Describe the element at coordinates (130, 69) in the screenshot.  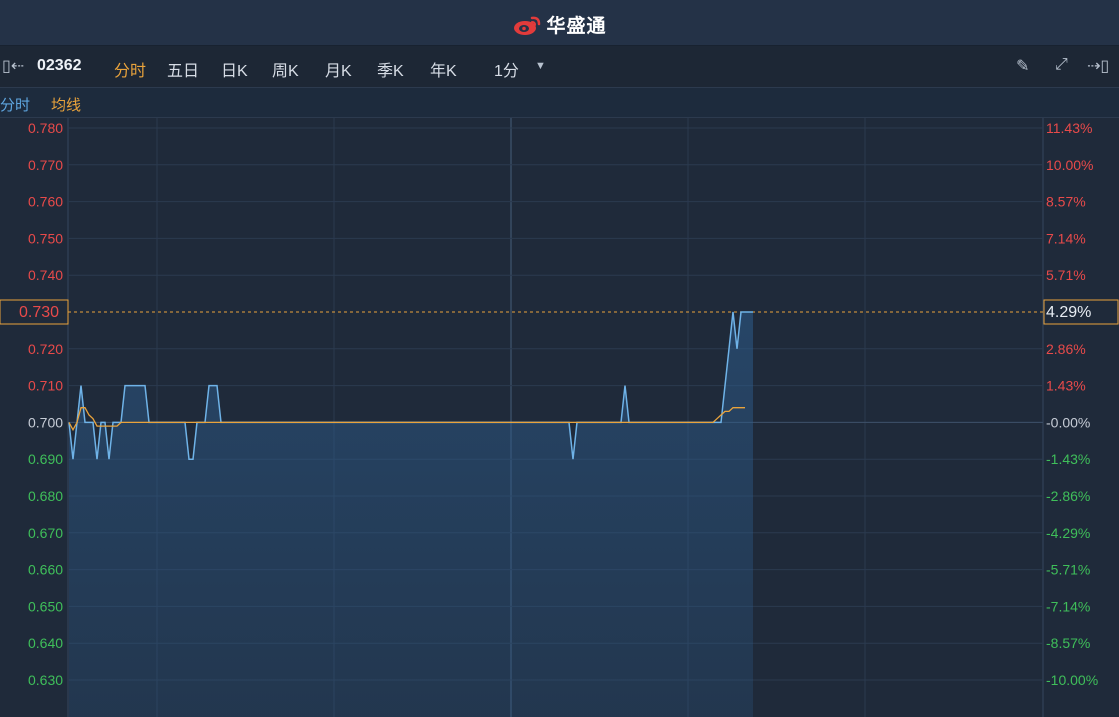
I see `tab-intraday: 分时` at that location.